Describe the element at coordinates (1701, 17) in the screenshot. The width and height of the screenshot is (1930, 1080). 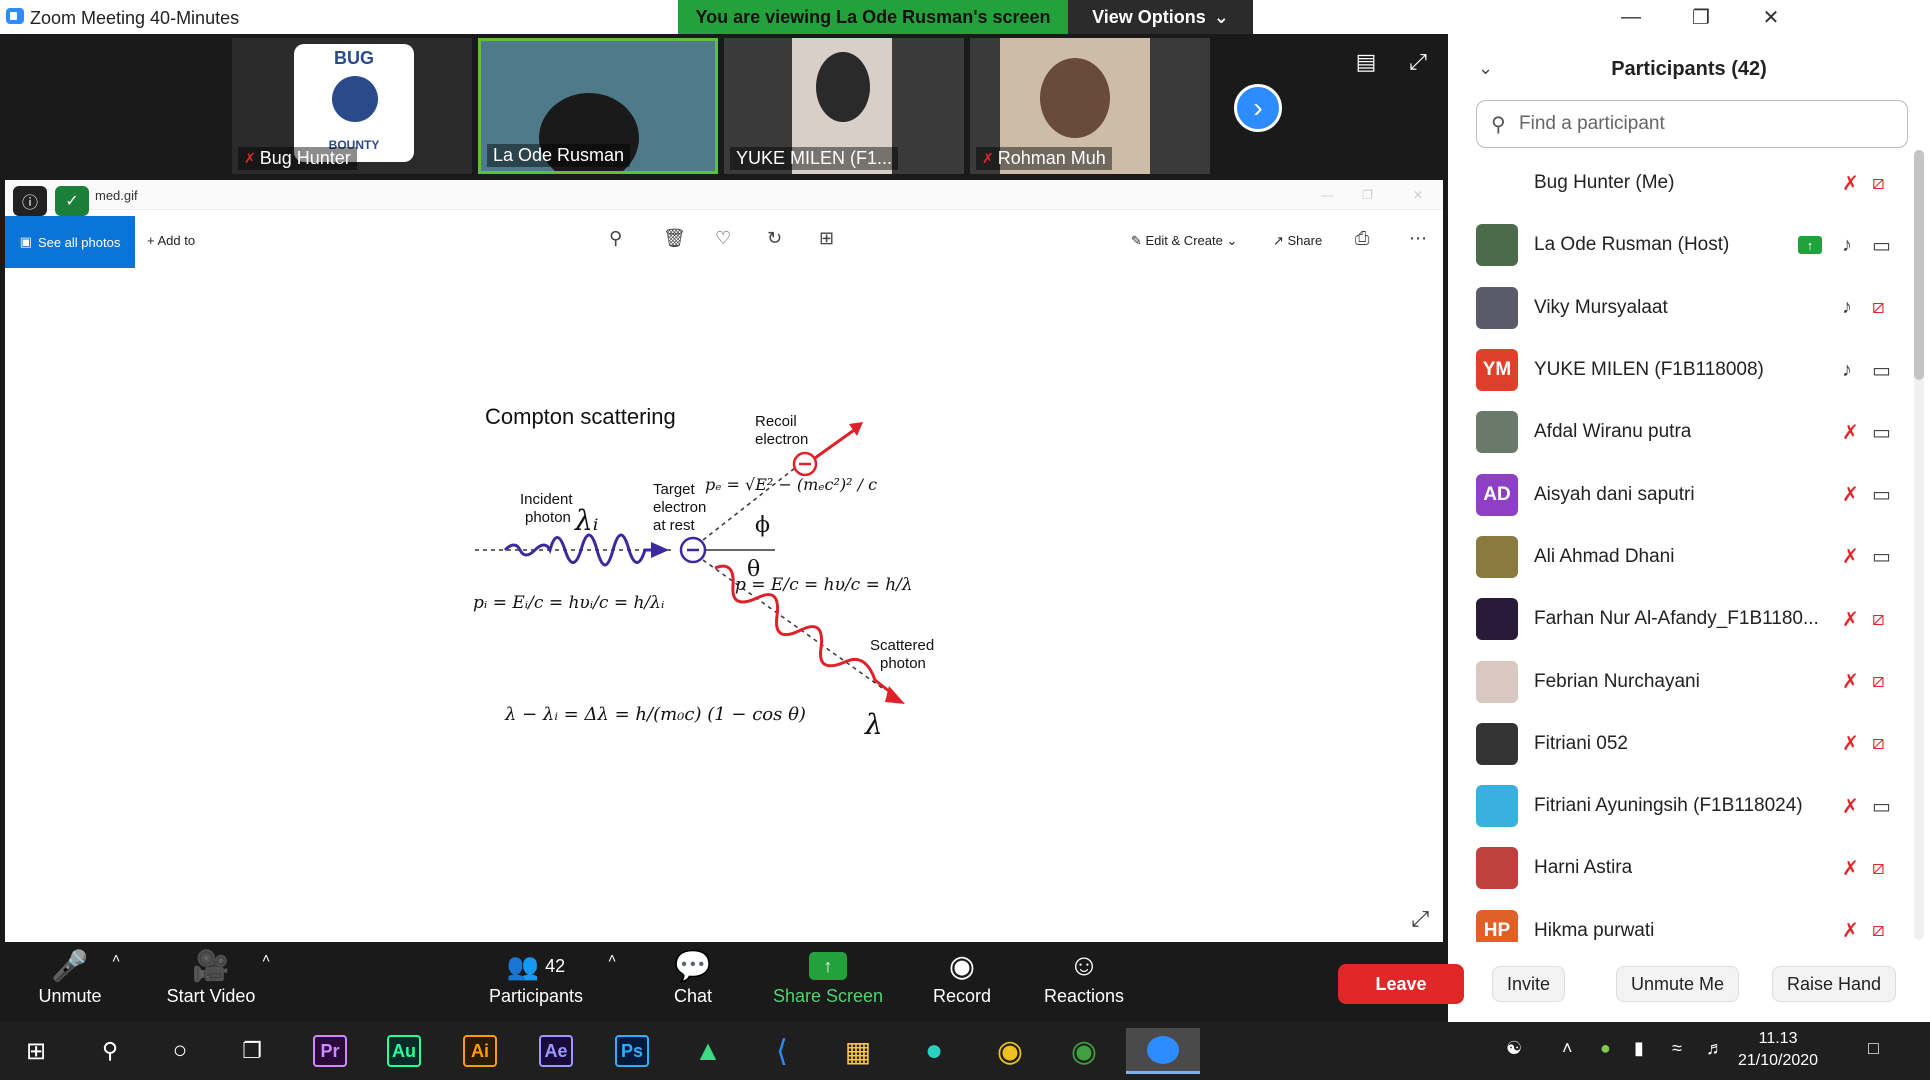
I see `restore-button: ❐` at that location.